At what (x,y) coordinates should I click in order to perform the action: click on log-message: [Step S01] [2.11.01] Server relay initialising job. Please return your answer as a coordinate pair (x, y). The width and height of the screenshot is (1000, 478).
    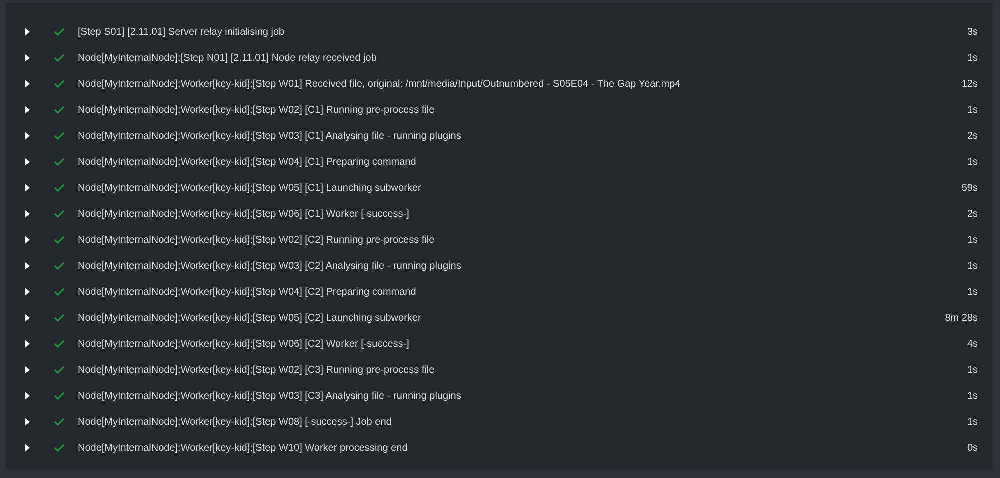
    Looking at the image, I should click on (181, 33).